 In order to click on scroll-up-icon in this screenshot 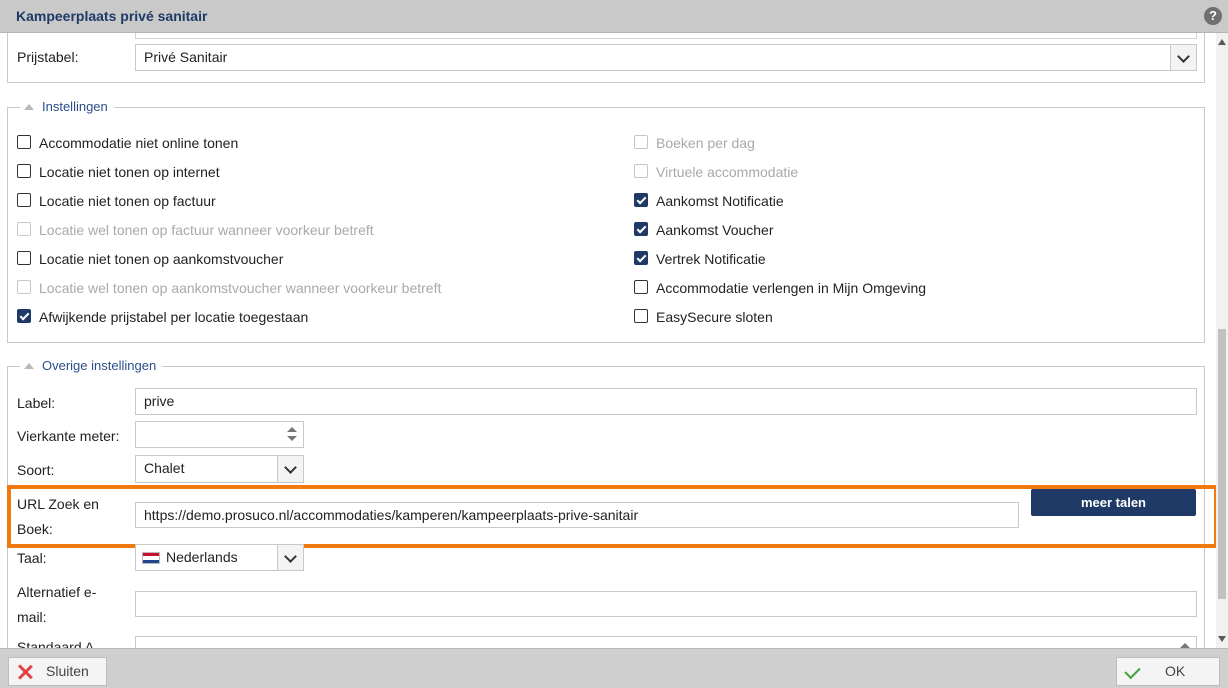, I will do `click(1222, 42)`.